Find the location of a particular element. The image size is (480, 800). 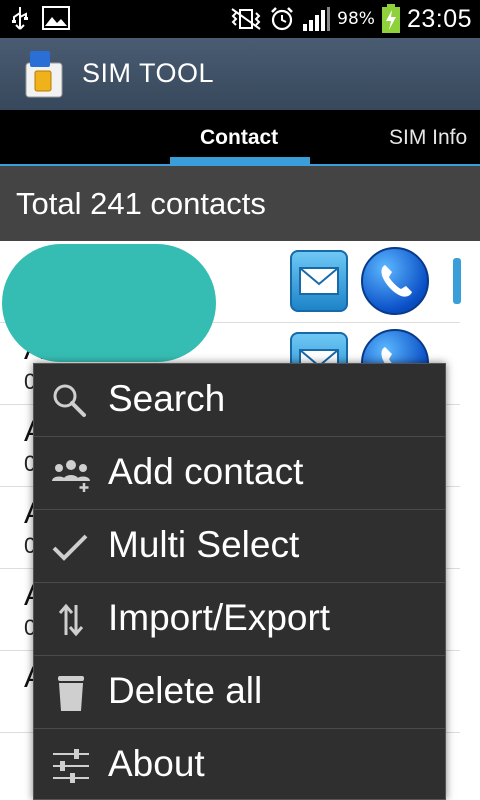

menu-label: Delete all is located at coordinates (185, 690).